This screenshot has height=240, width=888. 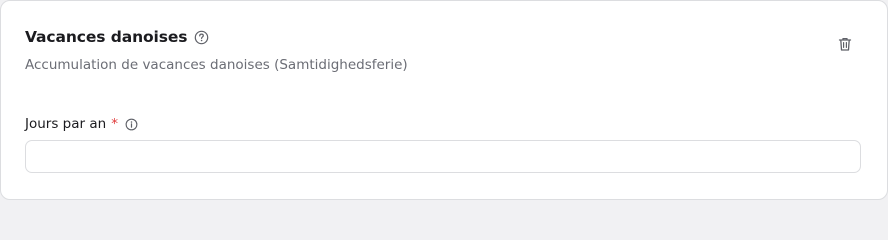 What do you see at coordinates (106, 37) in the screenshot?
I see `section-title: Vacances danoises` at bounding box center [106, 37].